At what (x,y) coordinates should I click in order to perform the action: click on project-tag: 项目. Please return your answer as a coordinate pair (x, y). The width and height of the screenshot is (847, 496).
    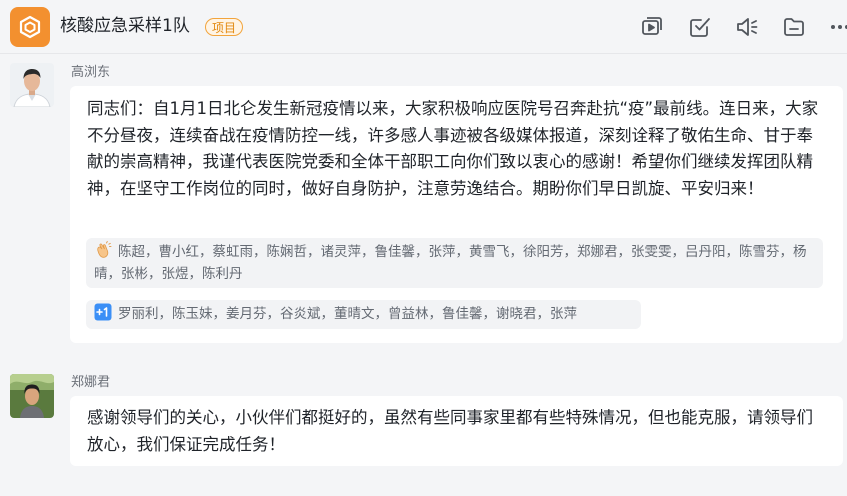
    Looking at the image, I should click on (224, 27).